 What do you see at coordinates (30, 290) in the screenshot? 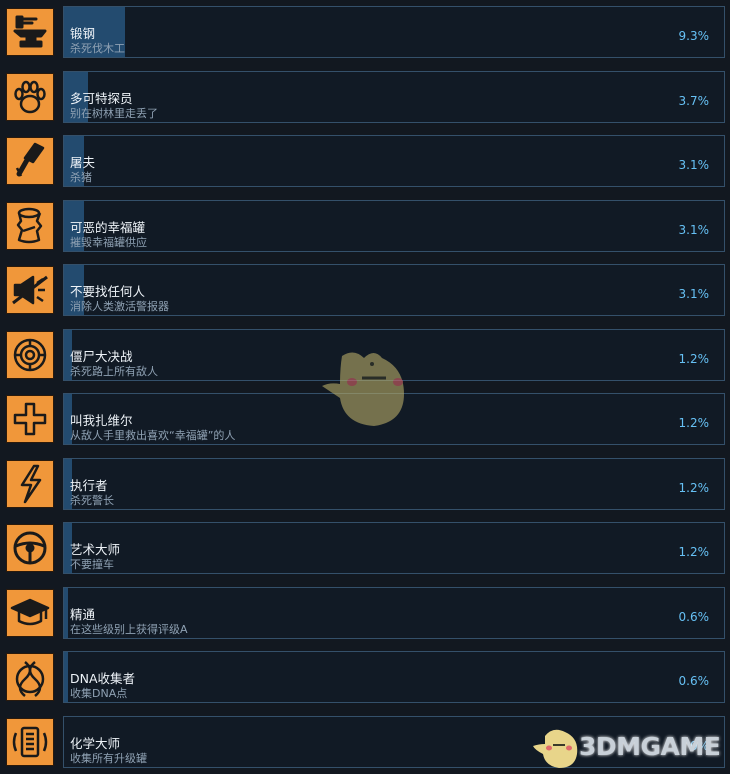
I see `broken-megaphone-icon` at bounding box center [30, 290].